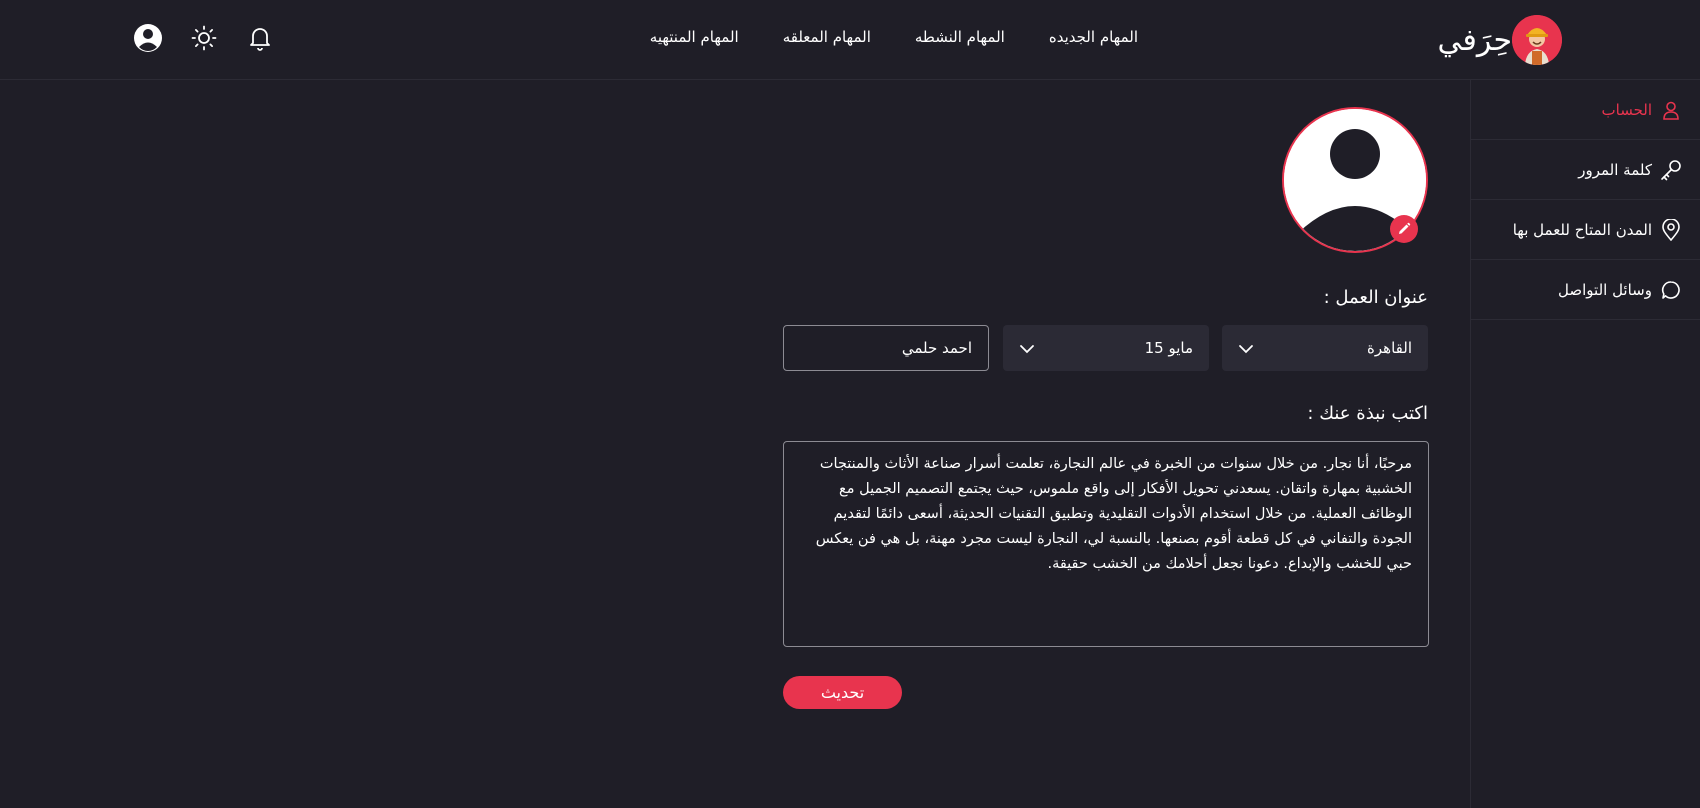 This screenshot has height=808, width=1700. I want to click on city-select: القاهرة, so click(1325, 348).